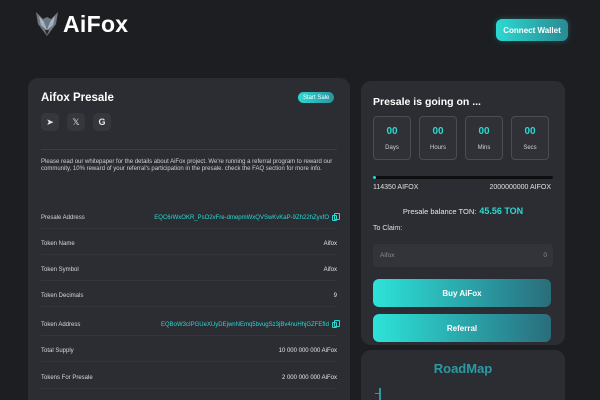 This screenshot has height=400, width=600. What do you see at coordinates (380, 394) in the screenshot?
I see `roadmap-timeline` at bounding box center [380, 394].